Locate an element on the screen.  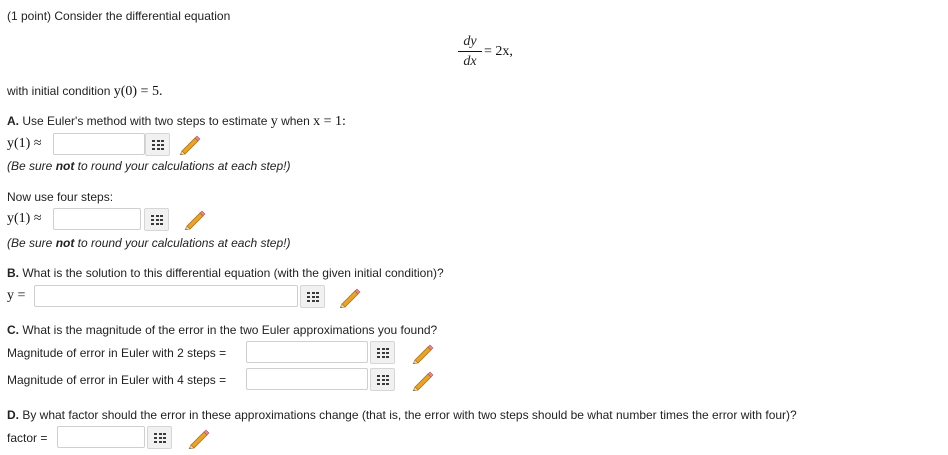
partA-two-steps-label: y(1) ≈ is located at coordinates (24, 143).